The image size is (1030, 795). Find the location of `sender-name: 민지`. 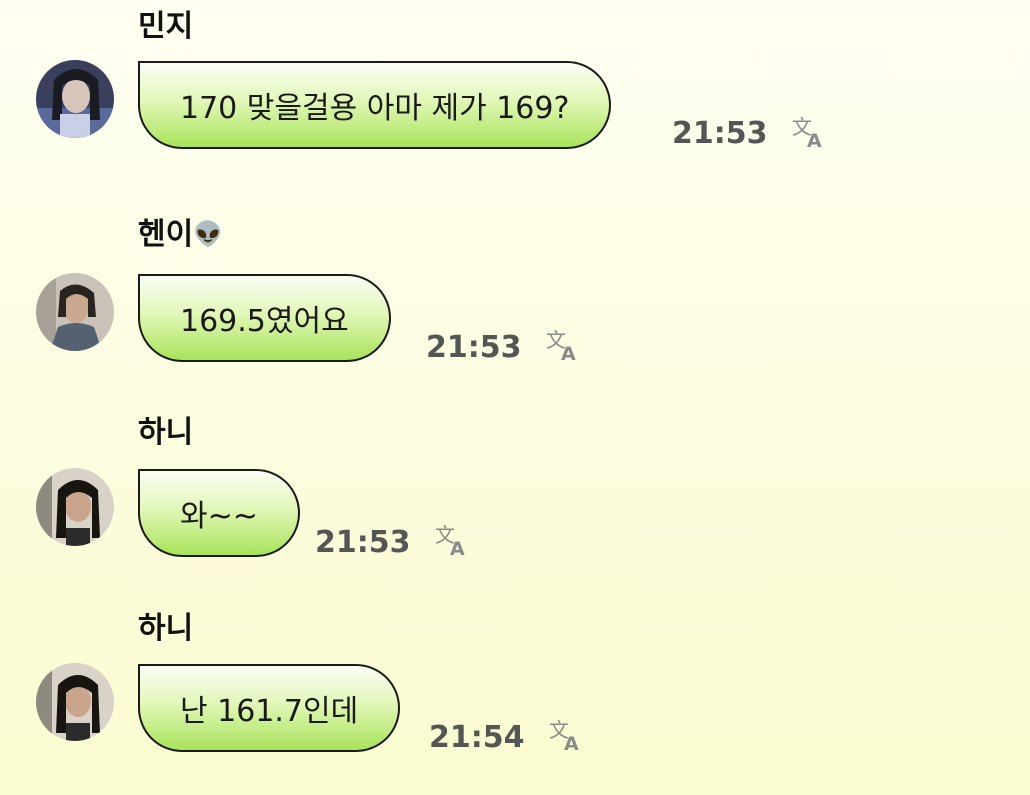

sender-name: 민지 is located at coordinates (166, 26).